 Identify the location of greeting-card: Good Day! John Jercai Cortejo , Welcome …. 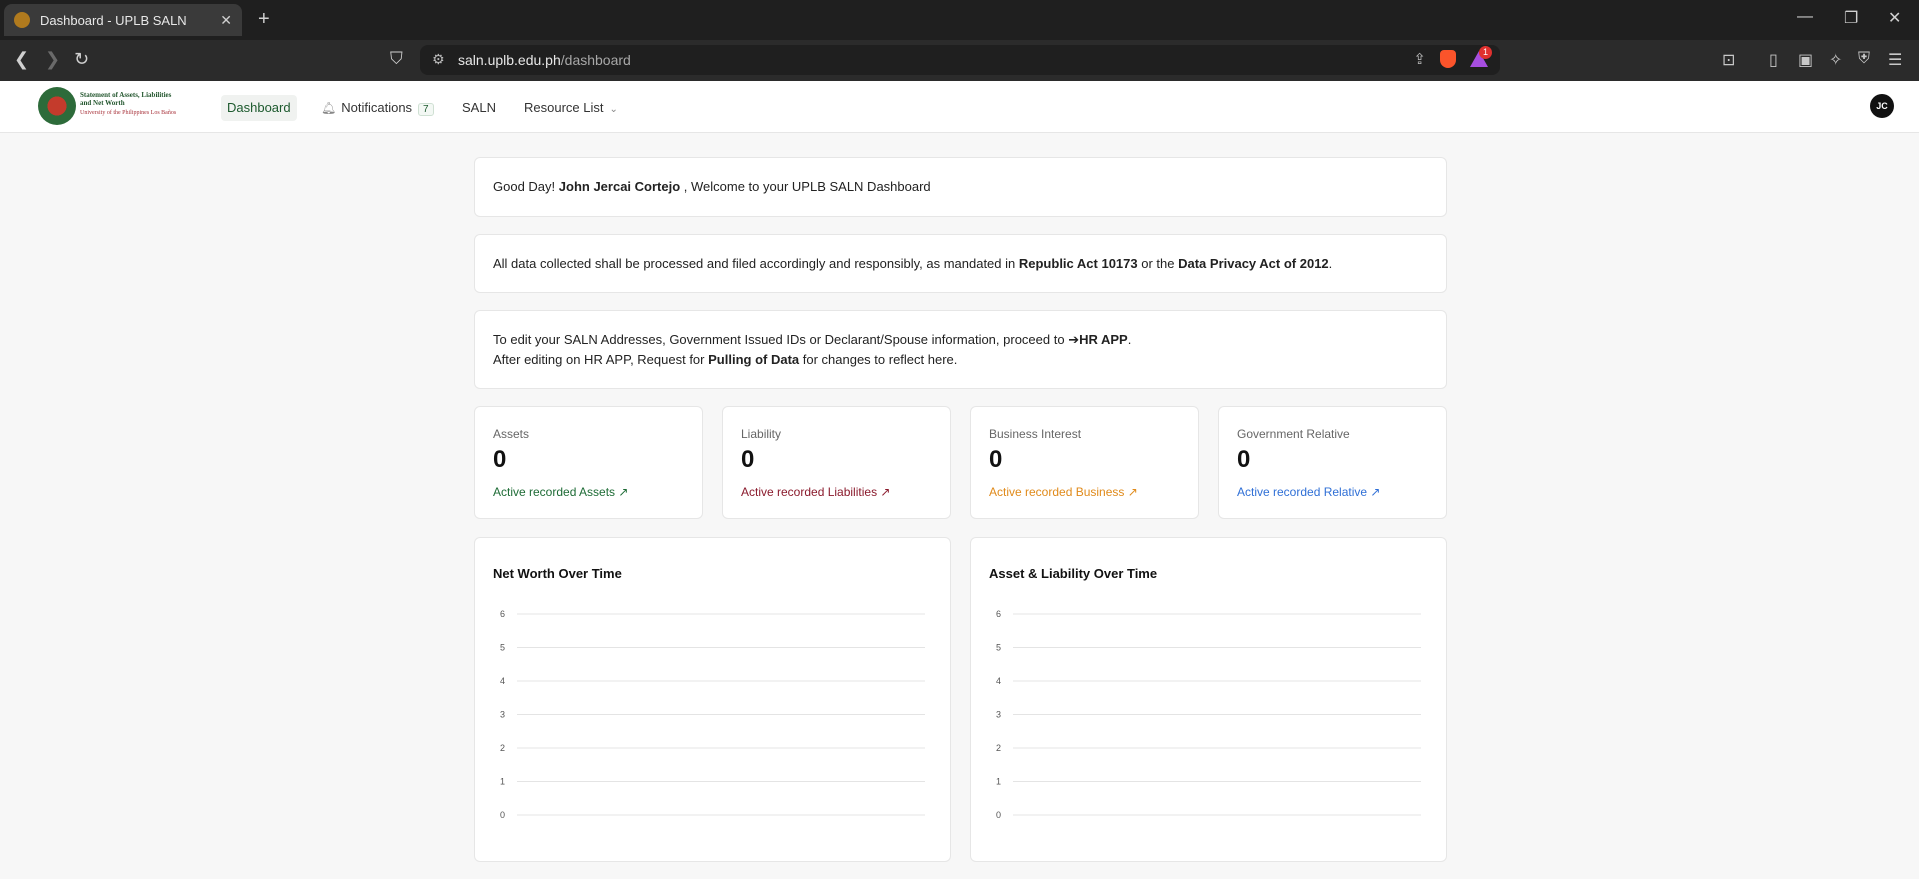
(960, 187).